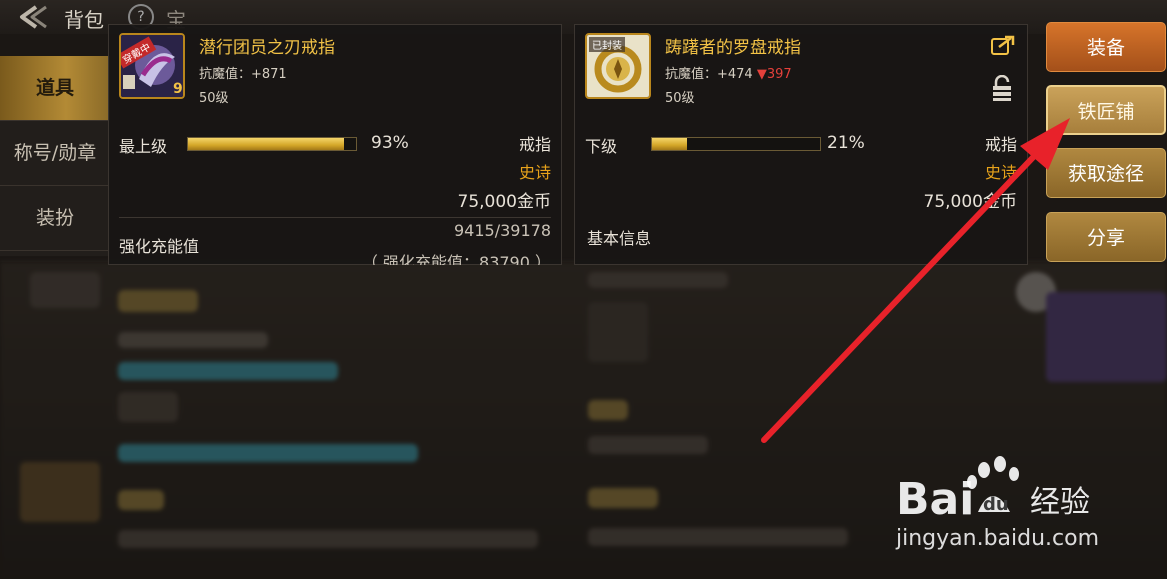 This screenshot has width=1167, height=579. Describe the element at coordinates (1106, 173) in the screenshot. I see `obtain-source-button: 获取途径` at that location.